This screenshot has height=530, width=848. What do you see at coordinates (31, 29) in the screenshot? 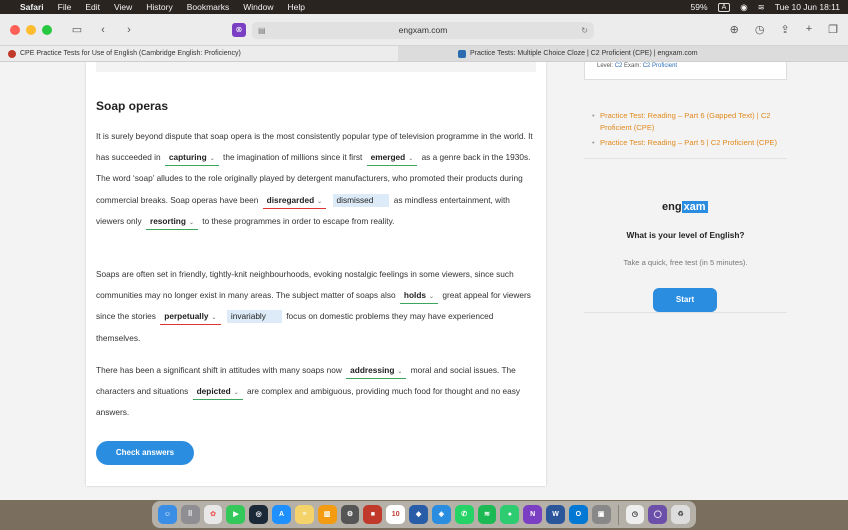
I see `minimize-window-button` at bounding box center [31, 29].